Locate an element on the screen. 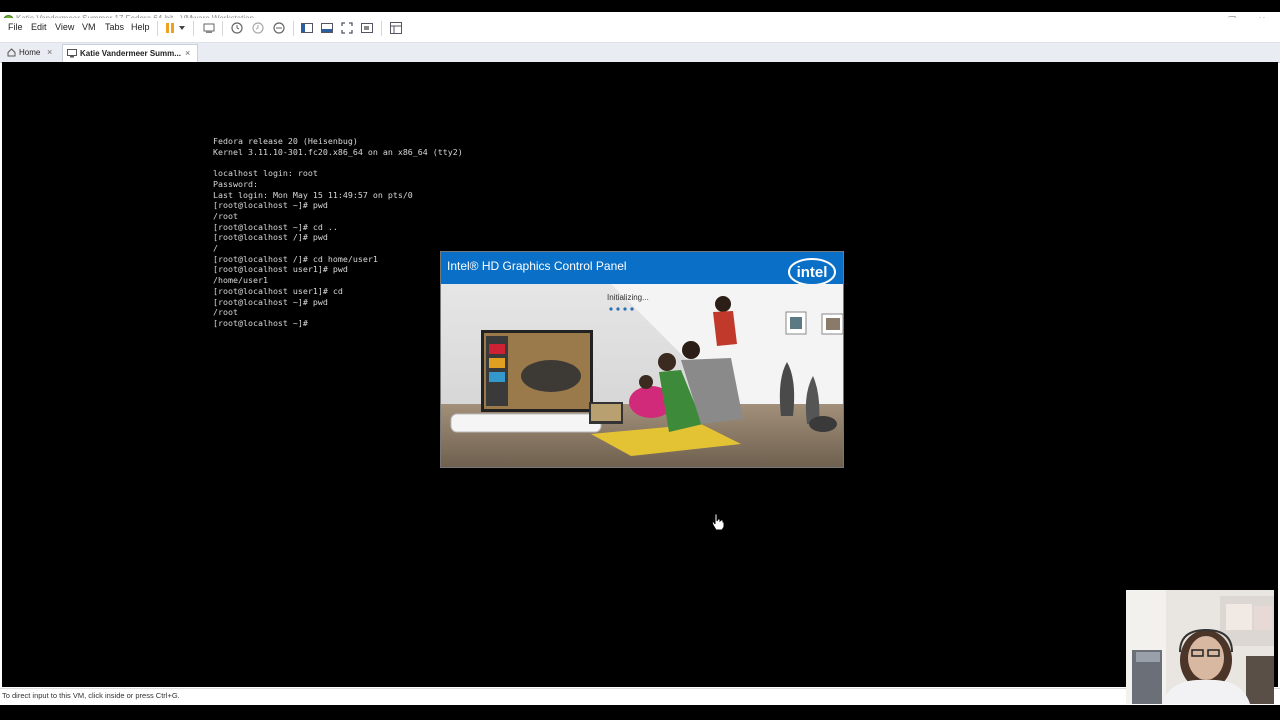 The height and width of the screenshot is (720, 1280). terminal-line: / is located at coordinates (215, 248).